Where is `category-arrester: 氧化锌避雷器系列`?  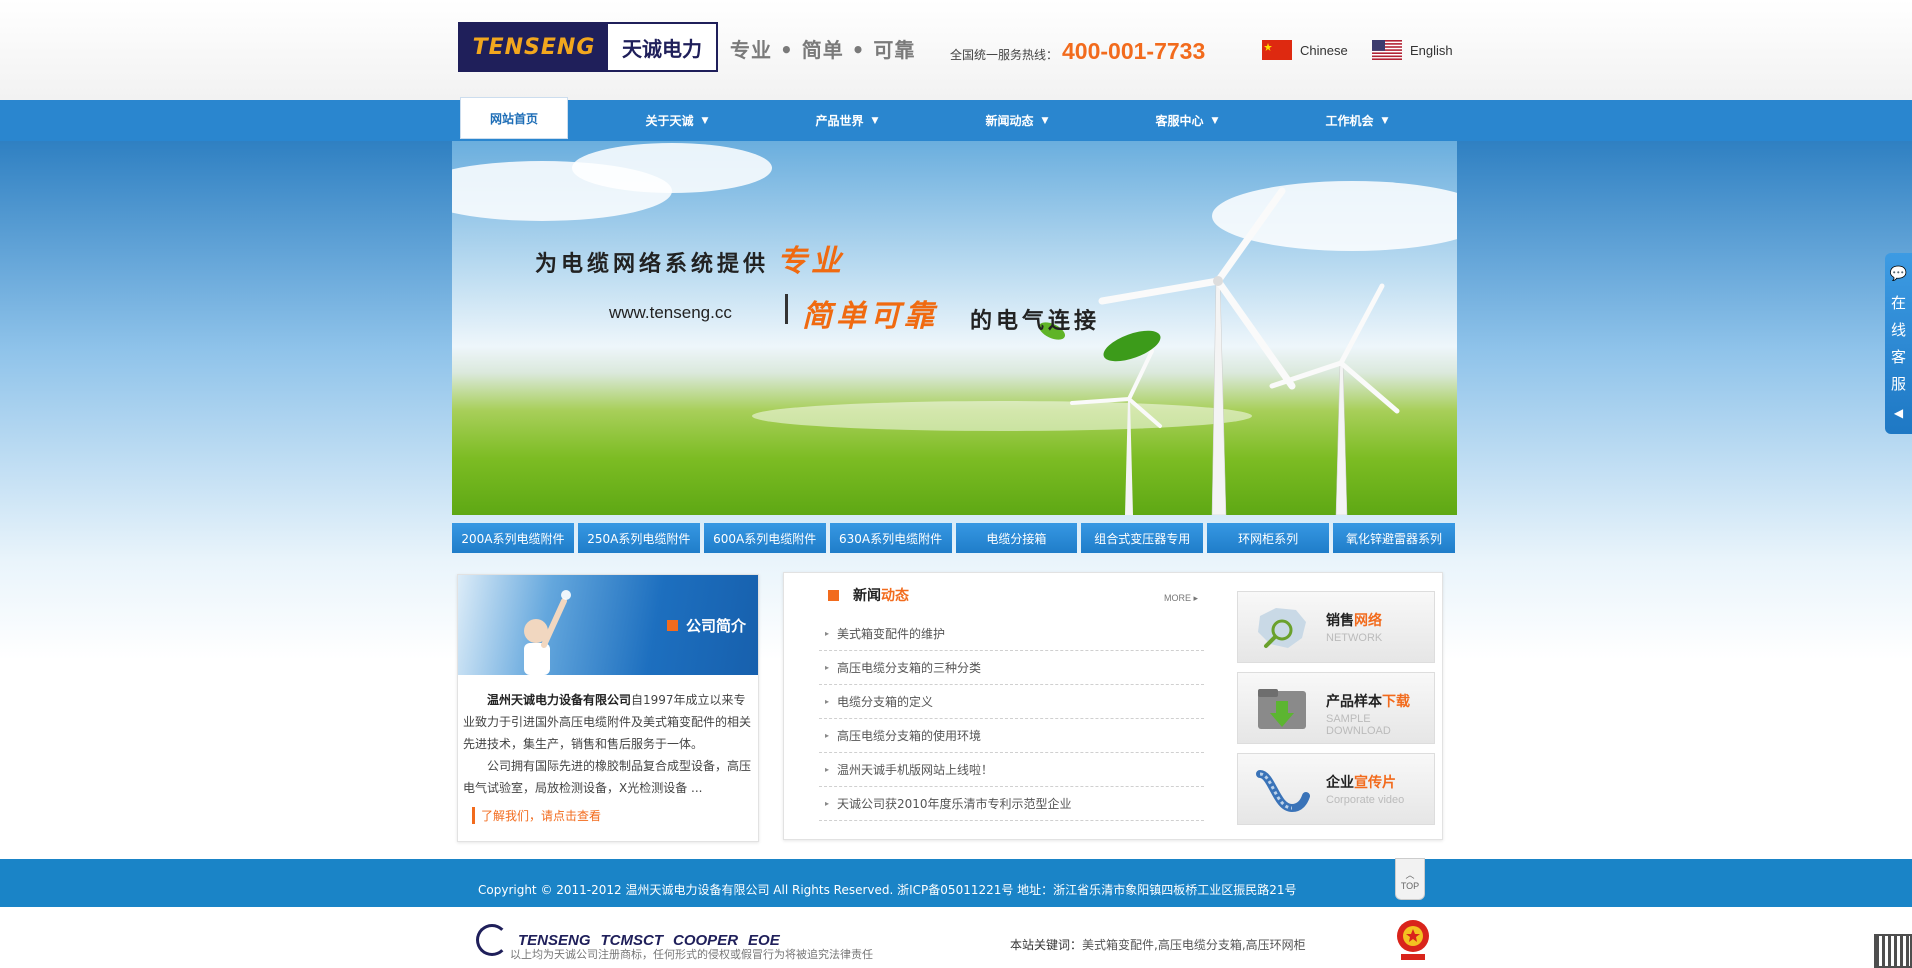 category-arrester: 氧化锌避雷器系列 is located at coordinates (1394, 538).